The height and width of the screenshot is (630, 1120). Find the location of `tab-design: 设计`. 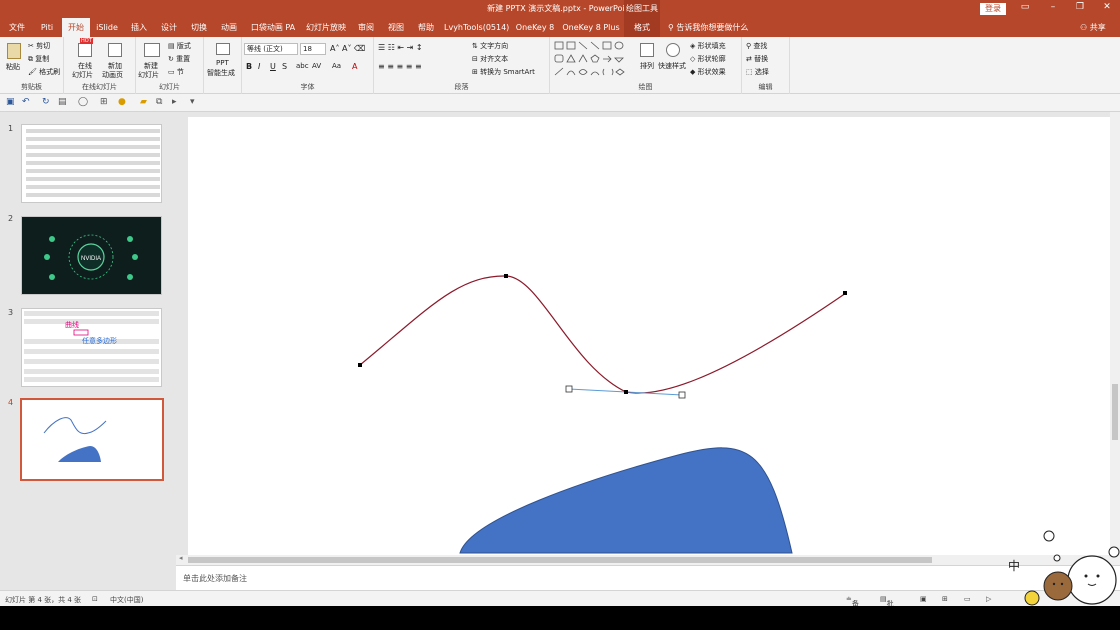

tab-design: 设计 is located at coordinates (169, 27).